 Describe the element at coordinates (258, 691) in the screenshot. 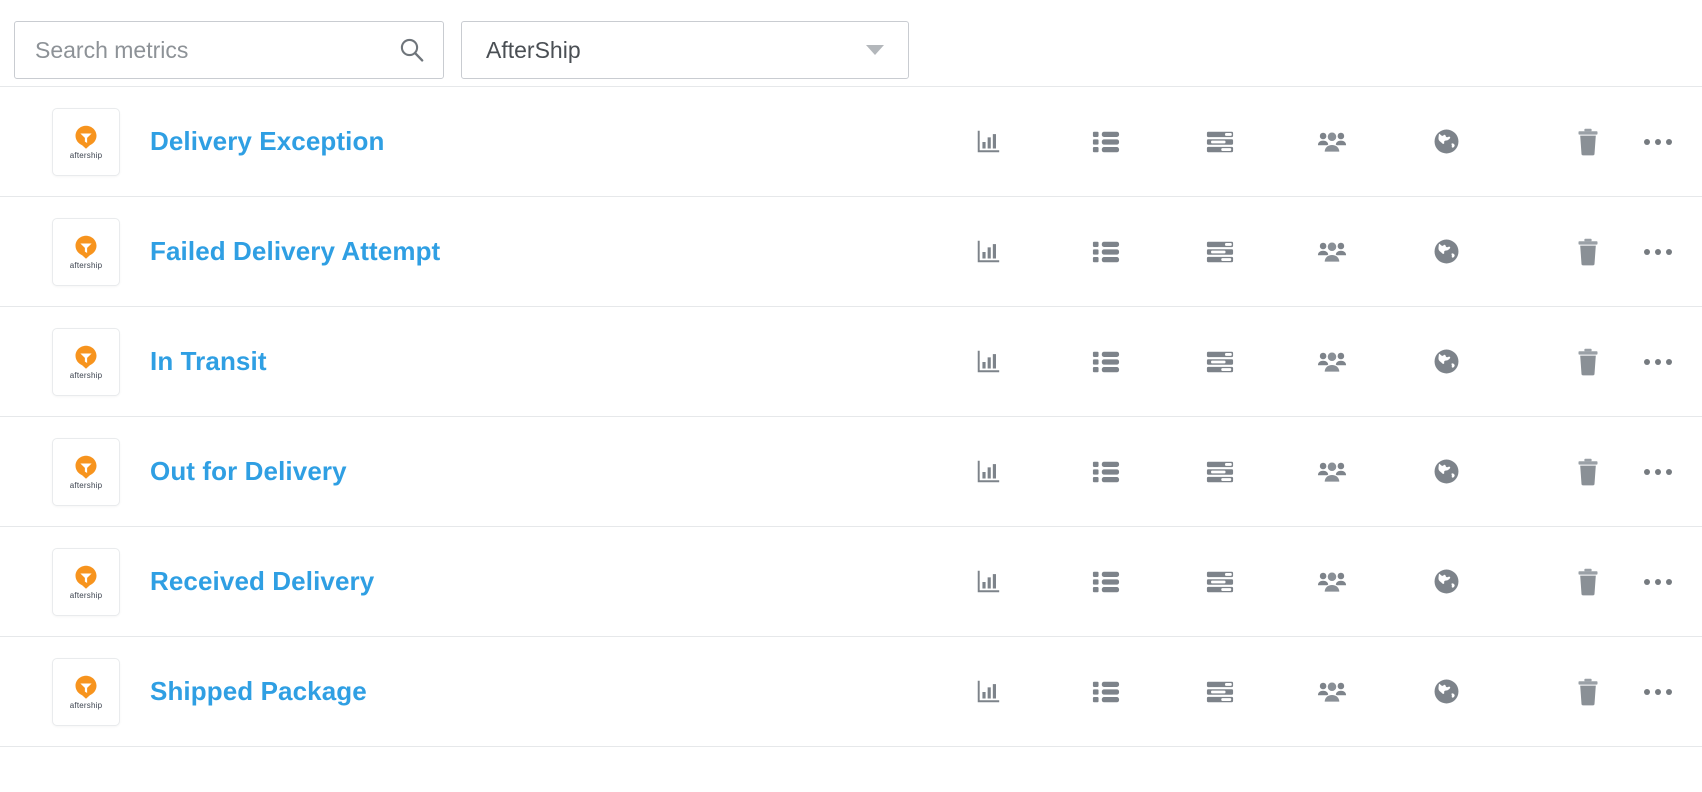

I see `metric-link: Shipped Package` at that location.